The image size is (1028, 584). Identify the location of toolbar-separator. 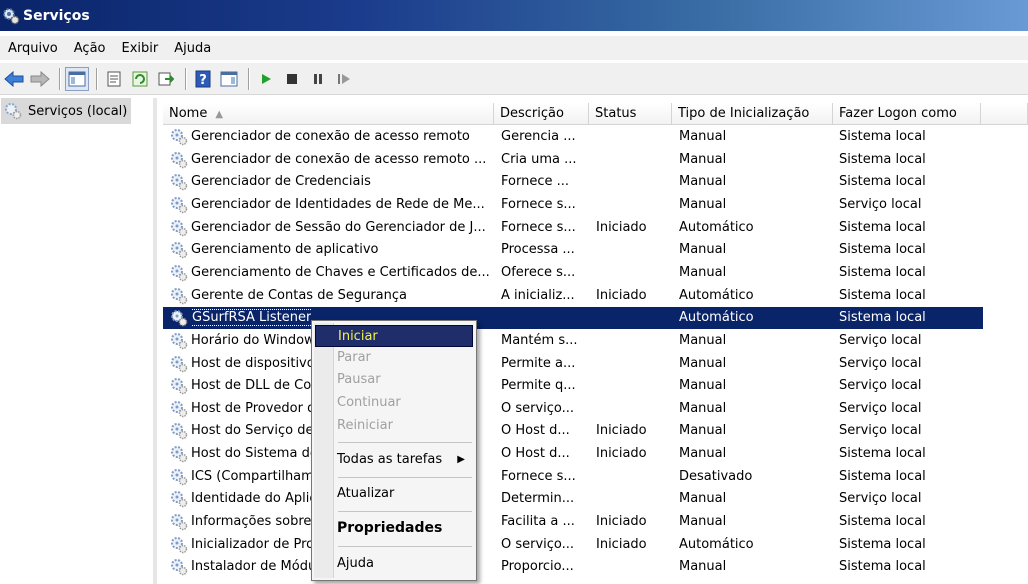
(96, 78).